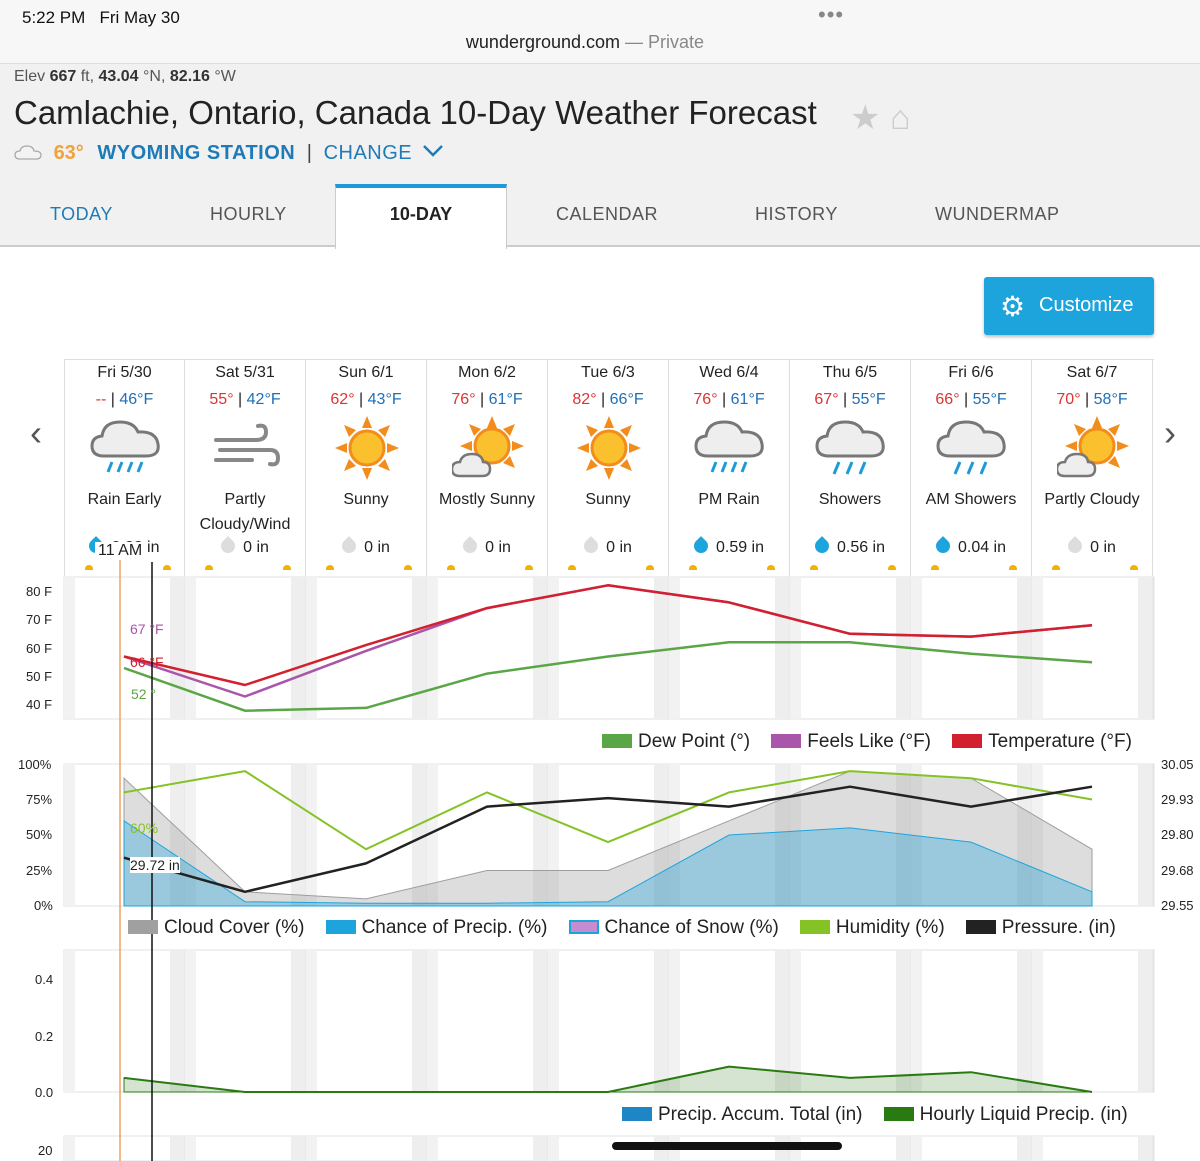  I want to click on legend-pressure: Pressure. (in), so click(1040, 927).